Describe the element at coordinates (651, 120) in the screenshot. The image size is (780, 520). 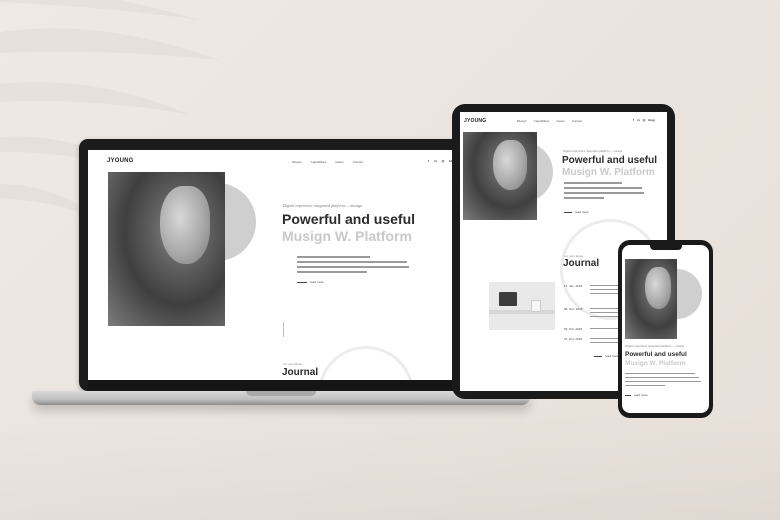
I see `blog-link: blog` at that location.